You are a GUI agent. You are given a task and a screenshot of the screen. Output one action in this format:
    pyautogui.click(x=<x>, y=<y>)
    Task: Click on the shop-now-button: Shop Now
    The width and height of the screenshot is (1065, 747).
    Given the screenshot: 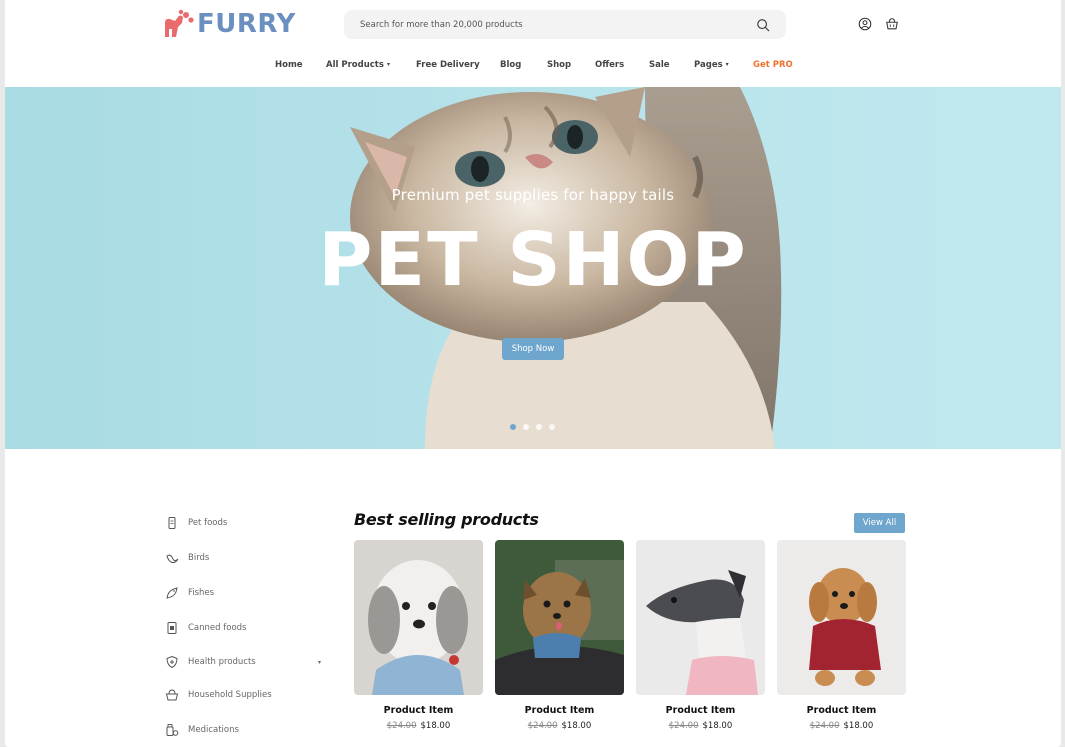 What is the action you would take?
    pyautogui.click(x=533, y=349)
    